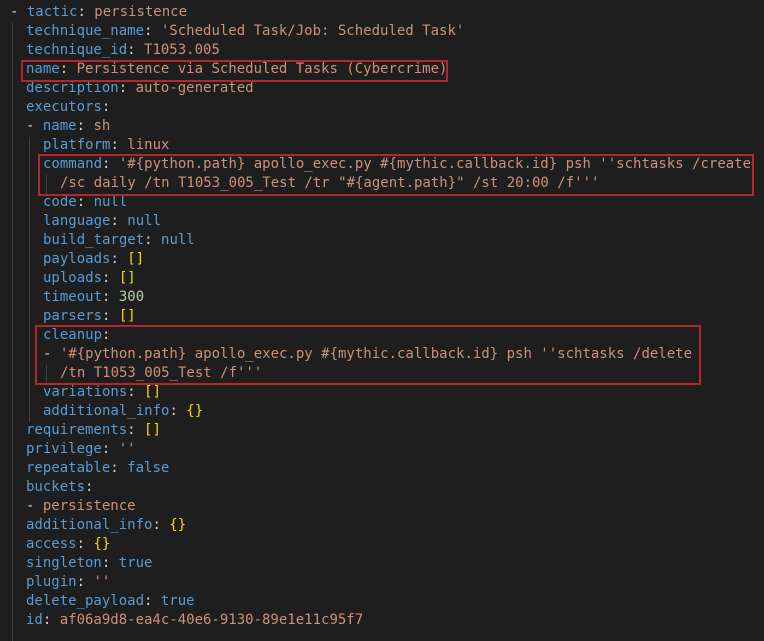 This screenshot has width=764, height=641. I want to click on code-line: singleton: true, so click(89, 563).